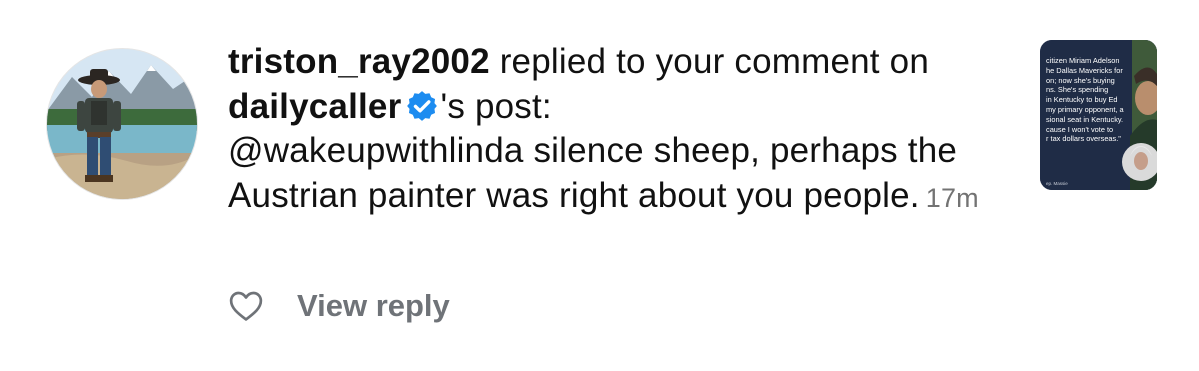 The image size is (1199, 371). What do you see at coordinates (314, 106) in the screenshot?
I see `target-account-link: dailycaller` at bounding box center [314, 106].